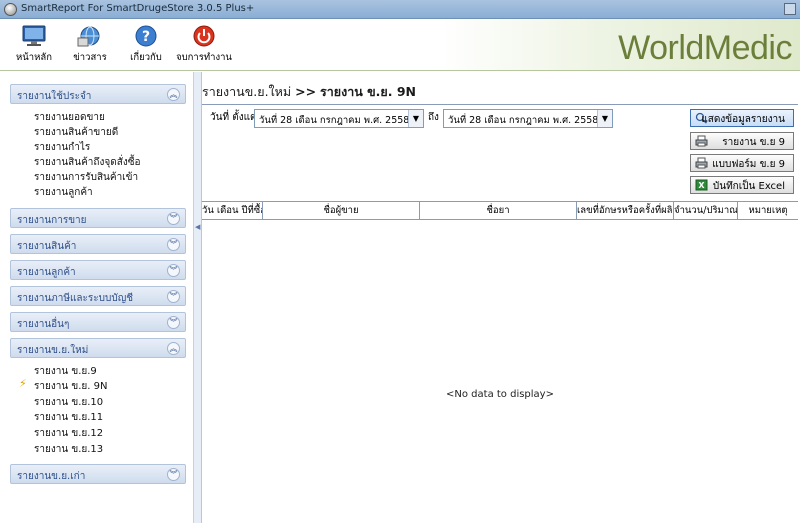 This screenshot has width=800, height=523. What do you see at coordinates (68, 433) in the screenshot?
I see `sidebar-item: รายงาน ข.ย.12` at bounding box center [68, 433].